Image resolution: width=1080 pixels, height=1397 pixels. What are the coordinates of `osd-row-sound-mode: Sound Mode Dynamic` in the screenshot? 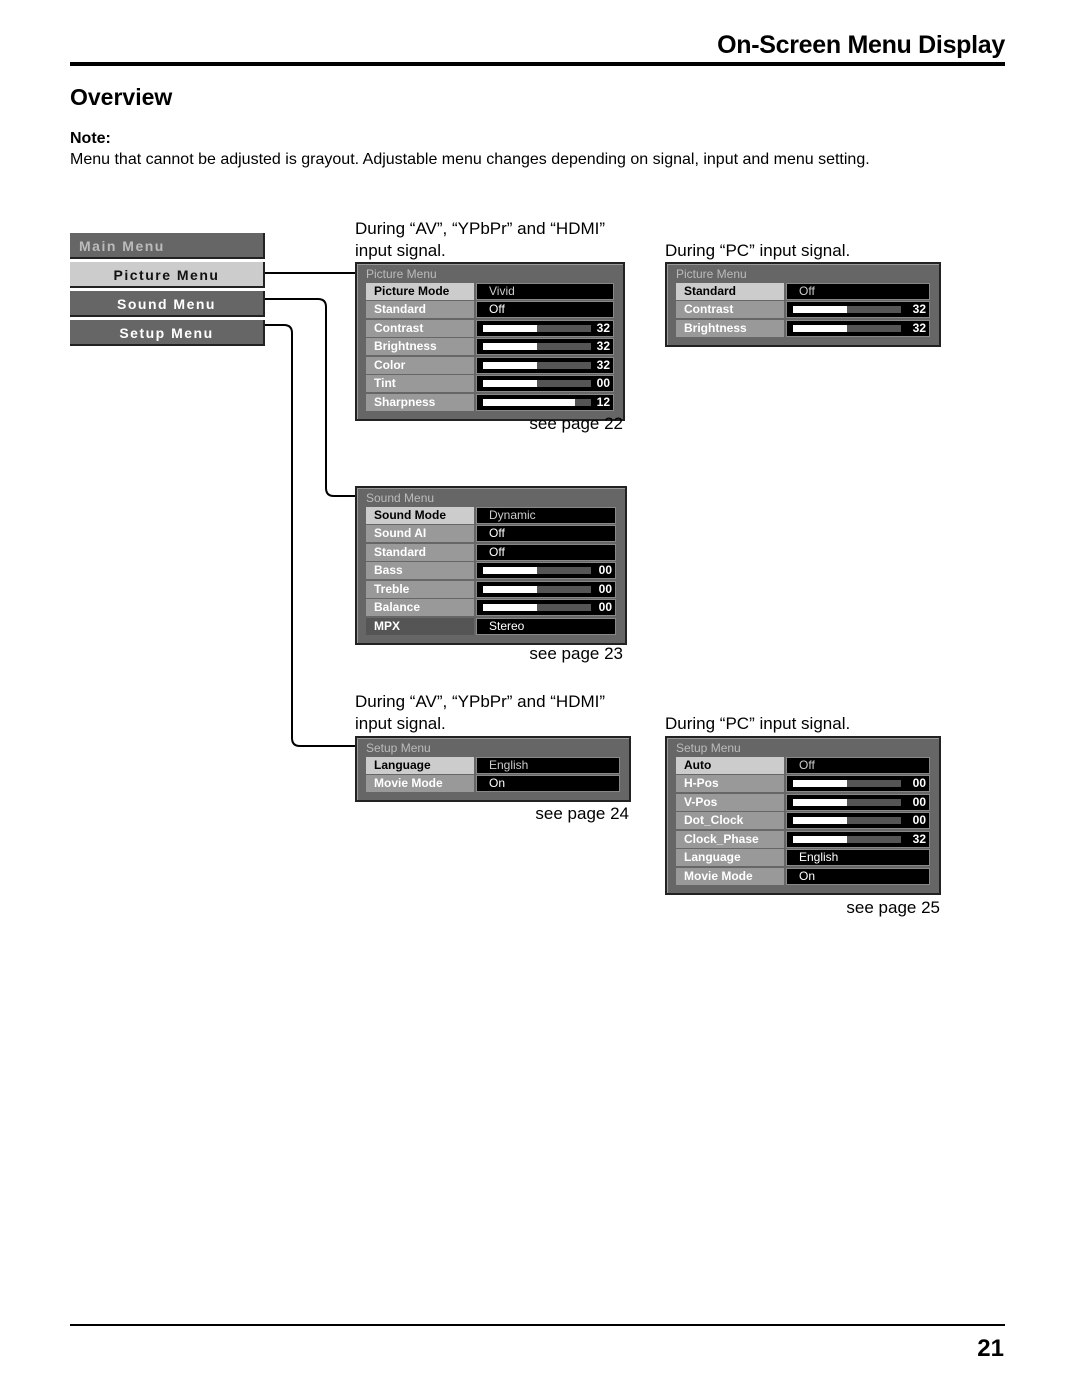 It's located at (491, 515).